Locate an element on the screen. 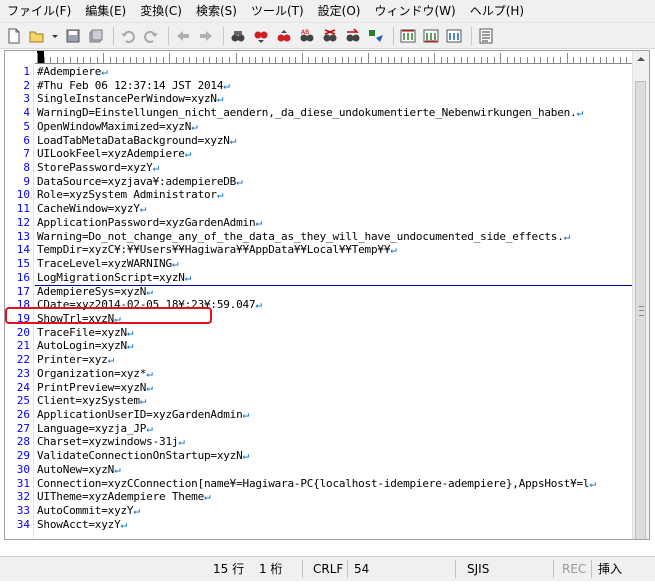  text-line: SingleInstancePerWindow=xyzN↵ is located at coordinates (130, 99).